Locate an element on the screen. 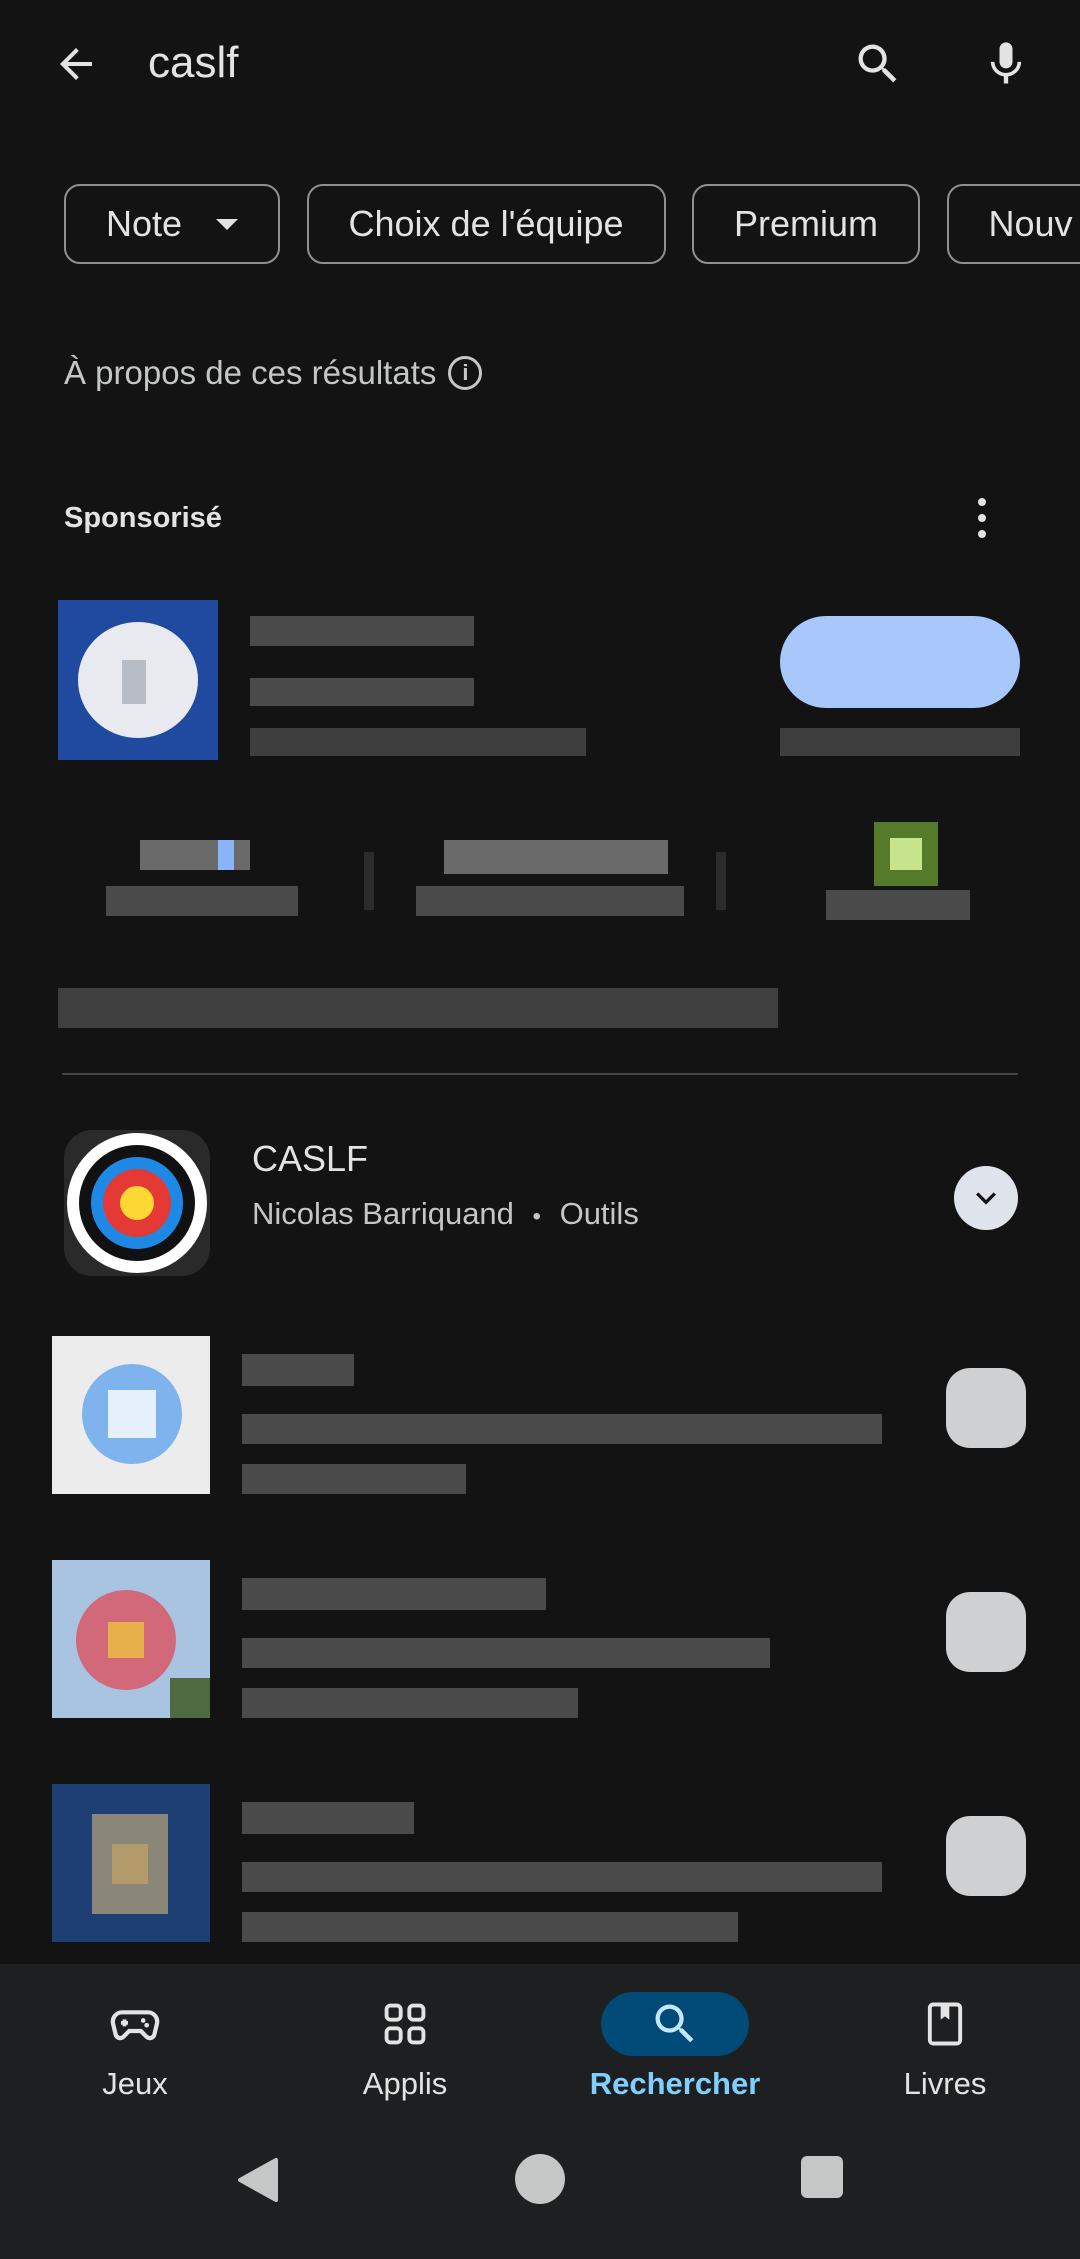 The width and height of the screenshot is (1080, 2259). mic-icon is located at coordinates (1006, 63).